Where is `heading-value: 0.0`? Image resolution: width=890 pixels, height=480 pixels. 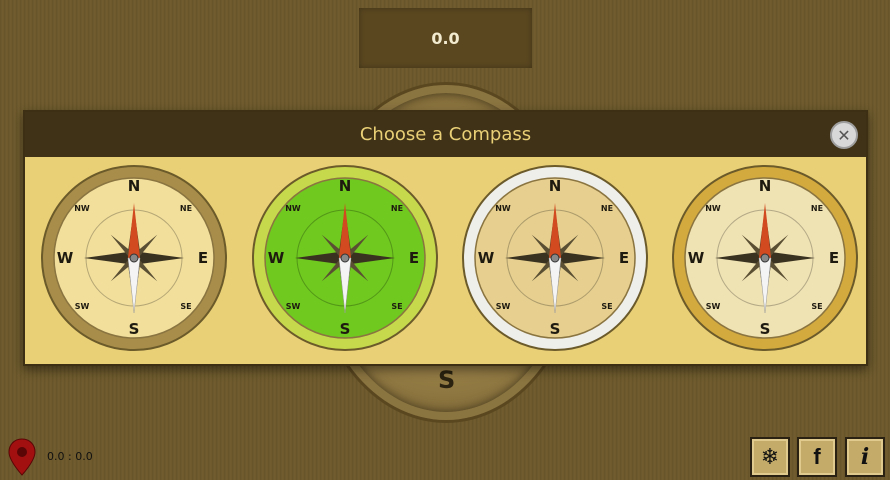 heading-value: 0.0 is located at coordinates (445, 38).